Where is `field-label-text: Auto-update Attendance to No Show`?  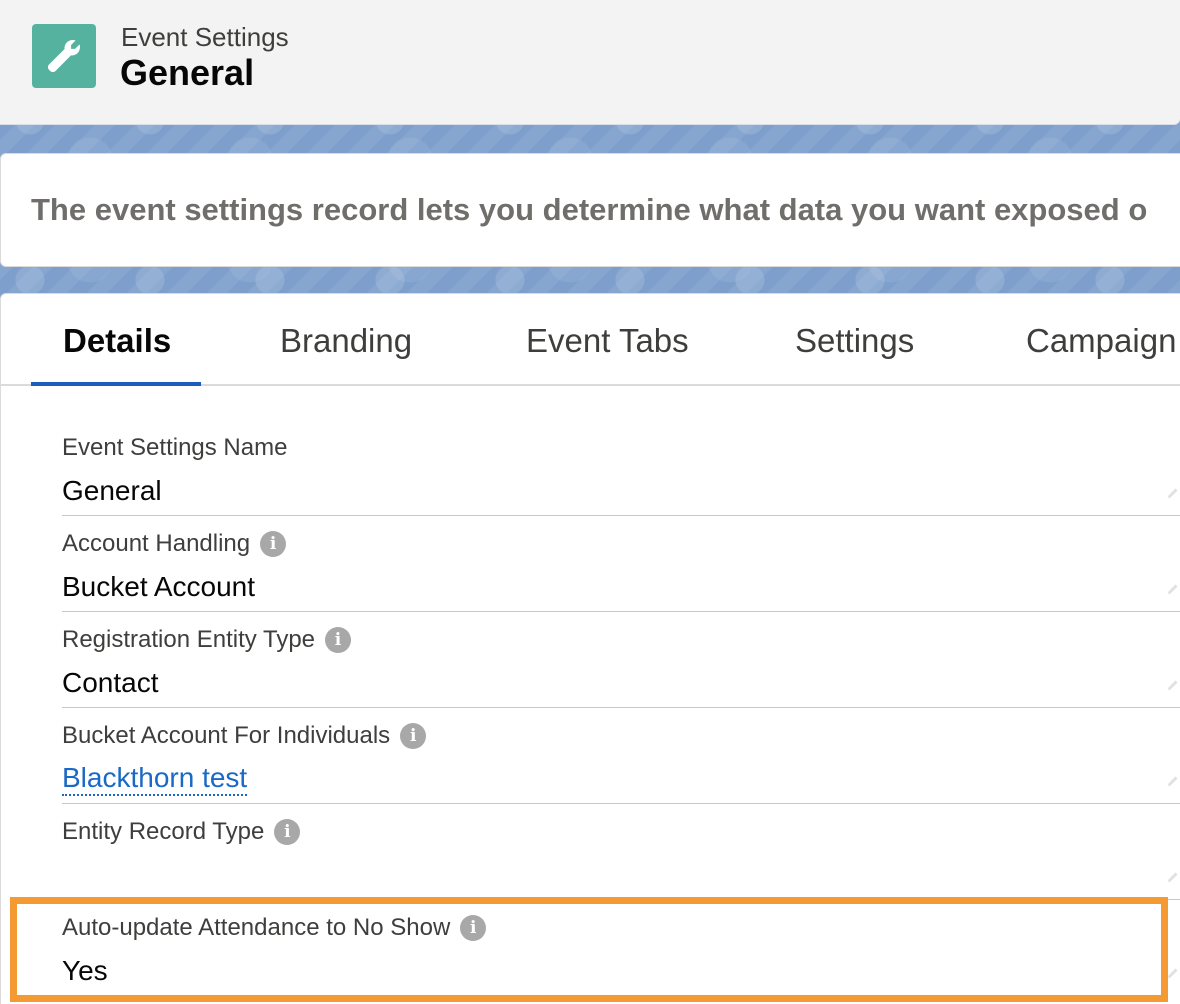 field-label-text: Auto-update Attendance to No Show is located at coordinates (256, 927).